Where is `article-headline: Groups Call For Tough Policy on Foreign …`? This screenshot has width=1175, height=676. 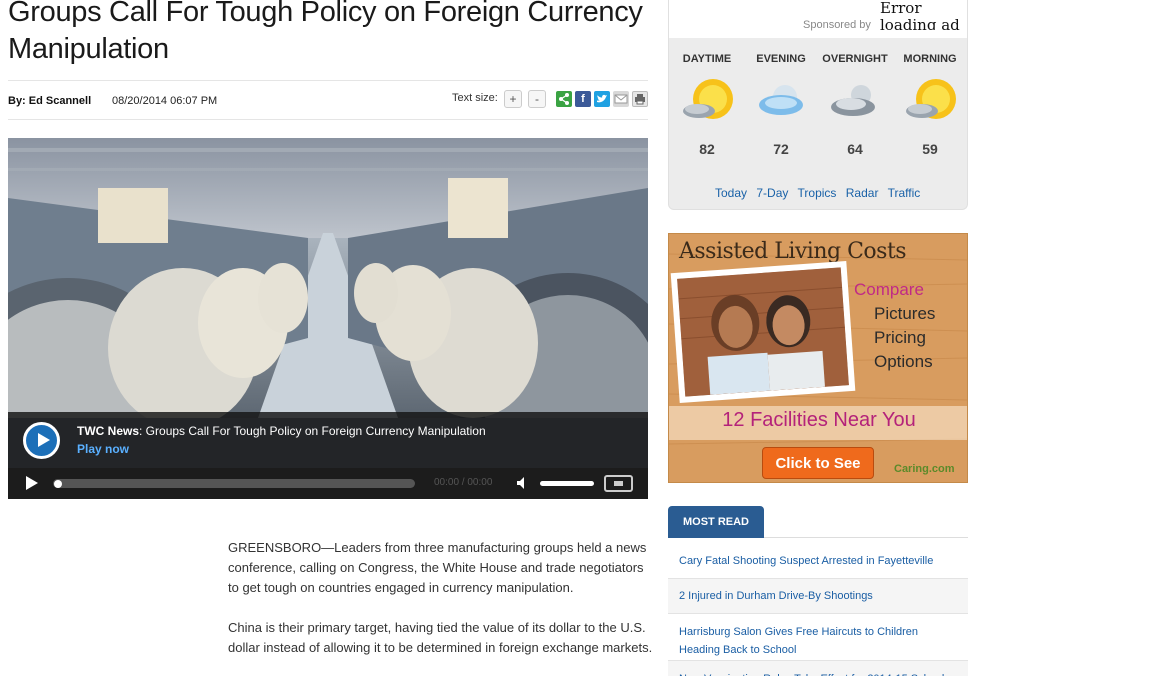 article-headline: Groups Call For Tough Policy on Foreign … is located at coordinates (325, 32).